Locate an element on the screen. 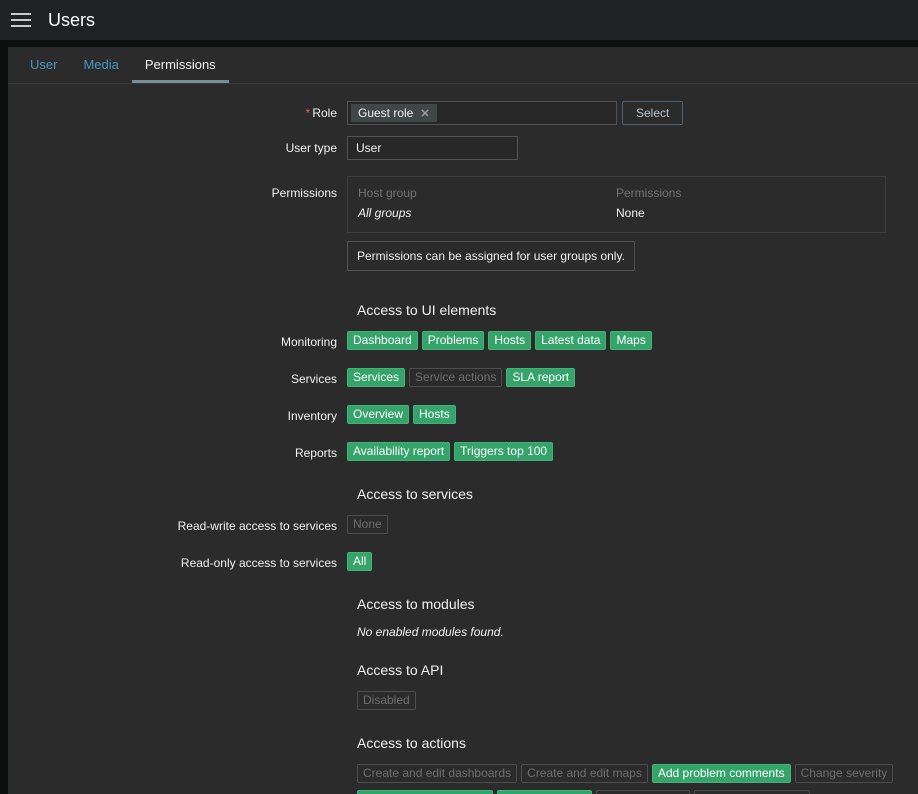 This screenshot has height=794, width=918. section-heading-actions: Access to actions is located at coordinates (411, 743).